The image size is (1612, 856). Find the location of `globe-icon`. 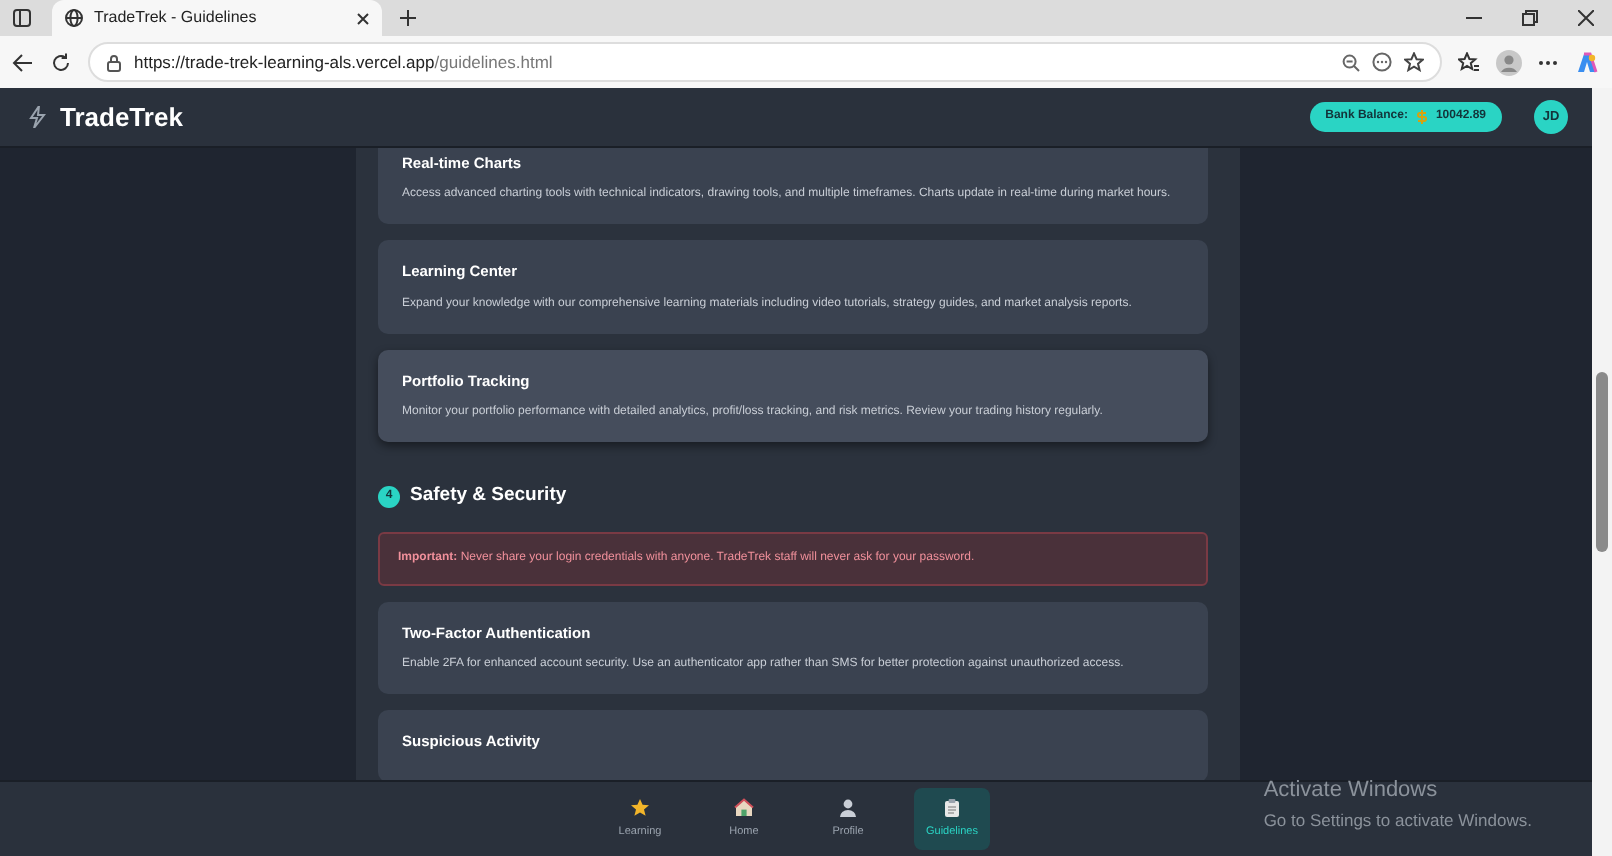

globe-icon is located at coordinates (74, 18).